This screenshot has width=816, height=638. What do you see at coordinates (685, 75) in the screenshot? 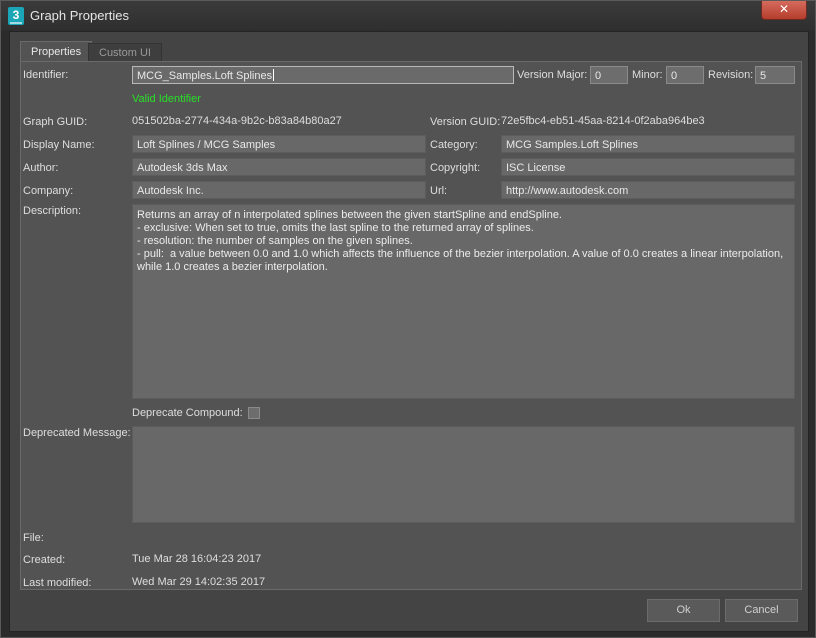
I see `minor-input: 0` at bounding box center [685, 75].